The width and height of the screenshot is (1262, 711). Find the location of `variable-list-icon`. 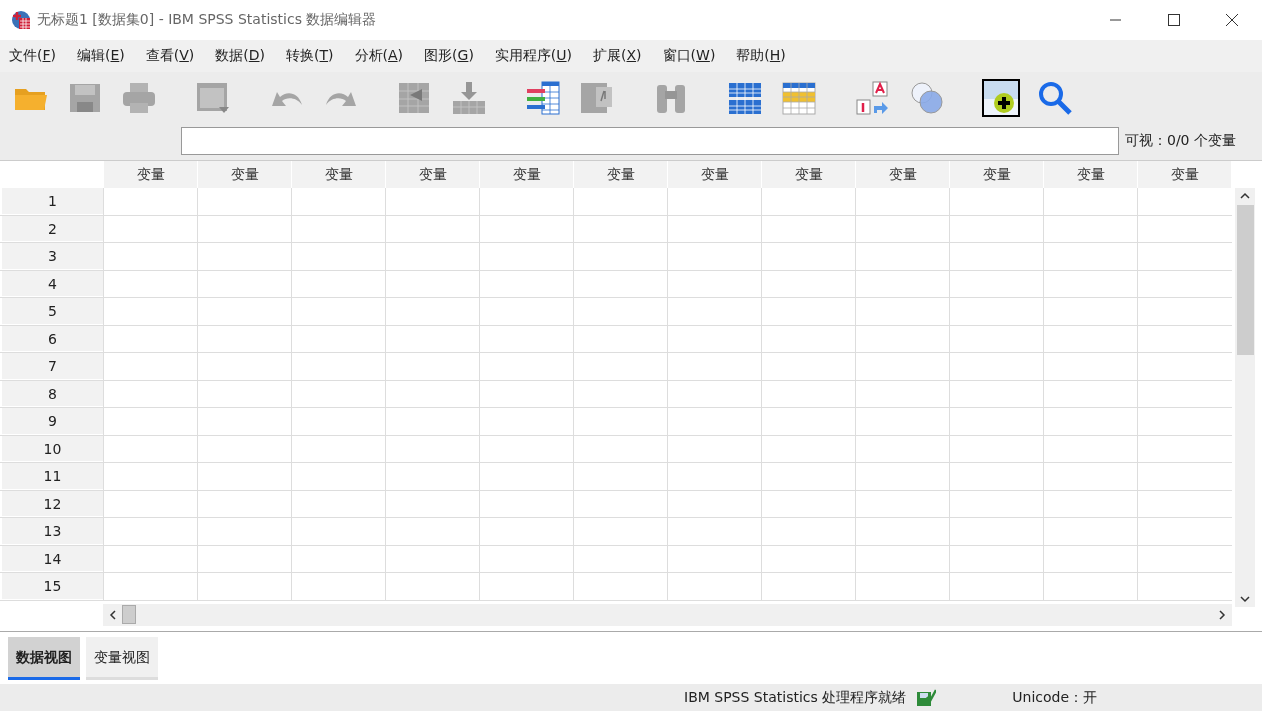

variable-list-icon is located at coordinates (543, 98).